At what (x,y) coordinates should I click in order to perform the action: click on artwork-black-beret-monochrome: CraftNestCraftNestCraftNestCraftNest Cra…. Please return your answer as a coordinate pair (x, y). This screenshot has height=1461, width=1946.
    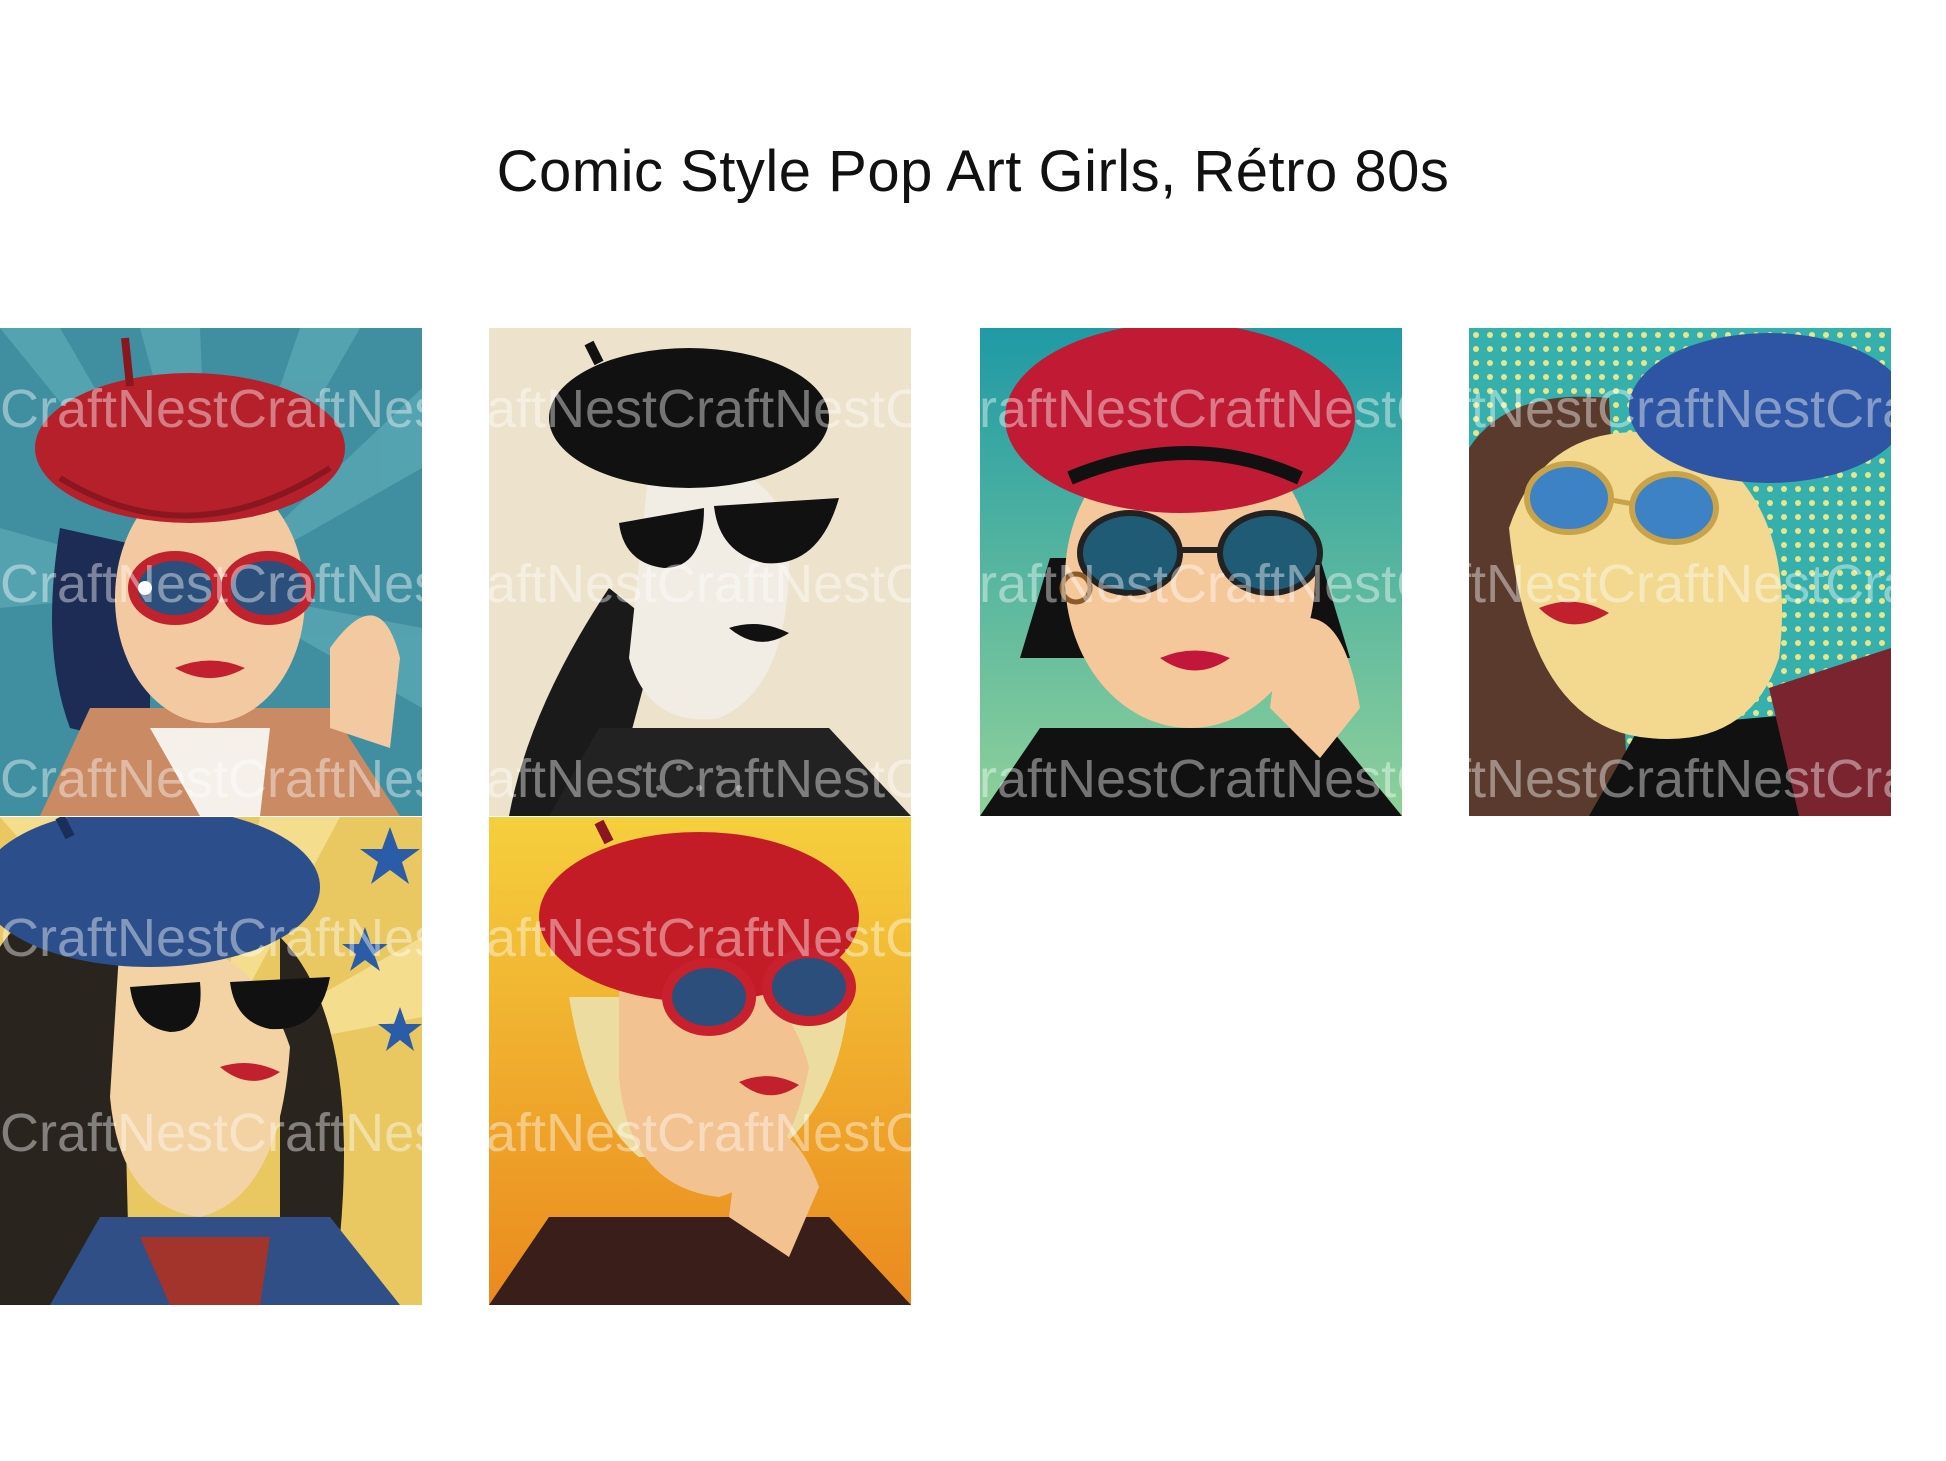
    Looking at the image, I should click on (700, 572).